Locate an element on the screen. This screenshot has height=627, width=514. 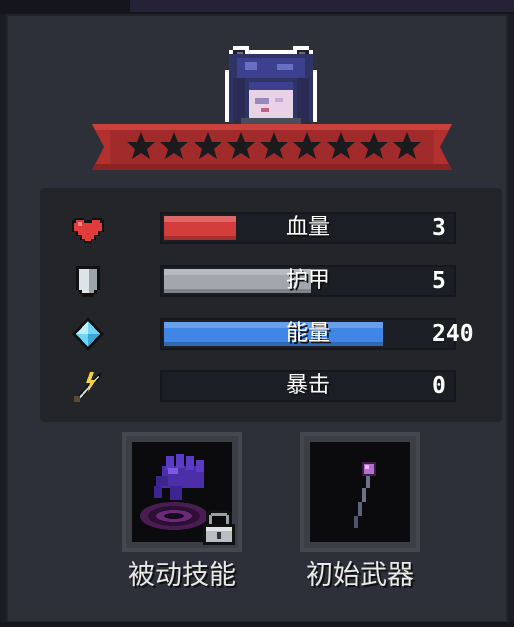
hp-label: 血量 is located at coordinates (307, 227).